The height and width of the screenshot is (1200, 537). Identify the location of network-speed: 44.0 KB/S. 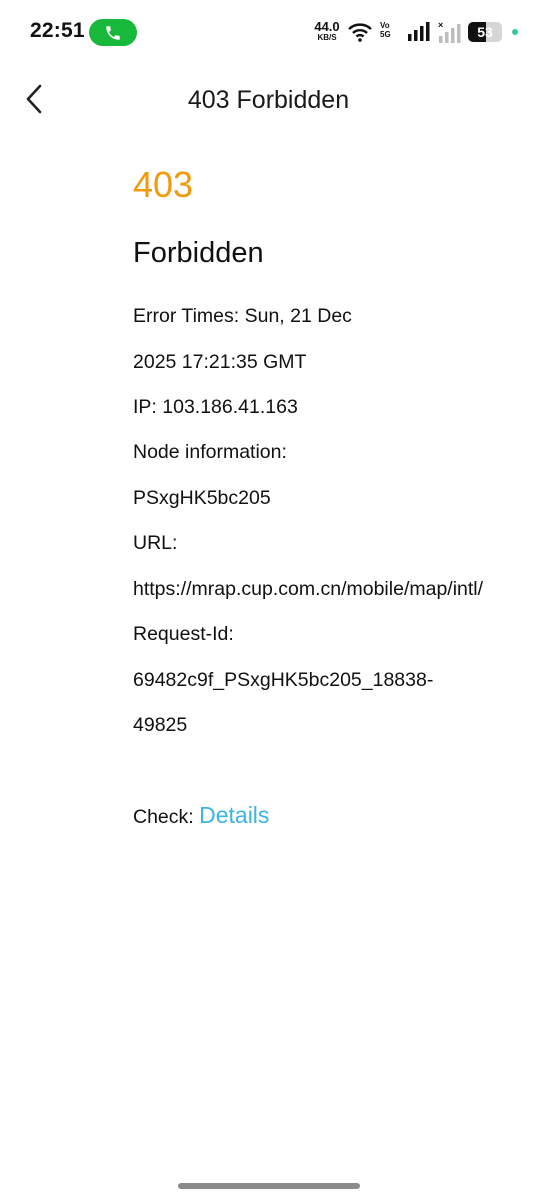
(327, 31).